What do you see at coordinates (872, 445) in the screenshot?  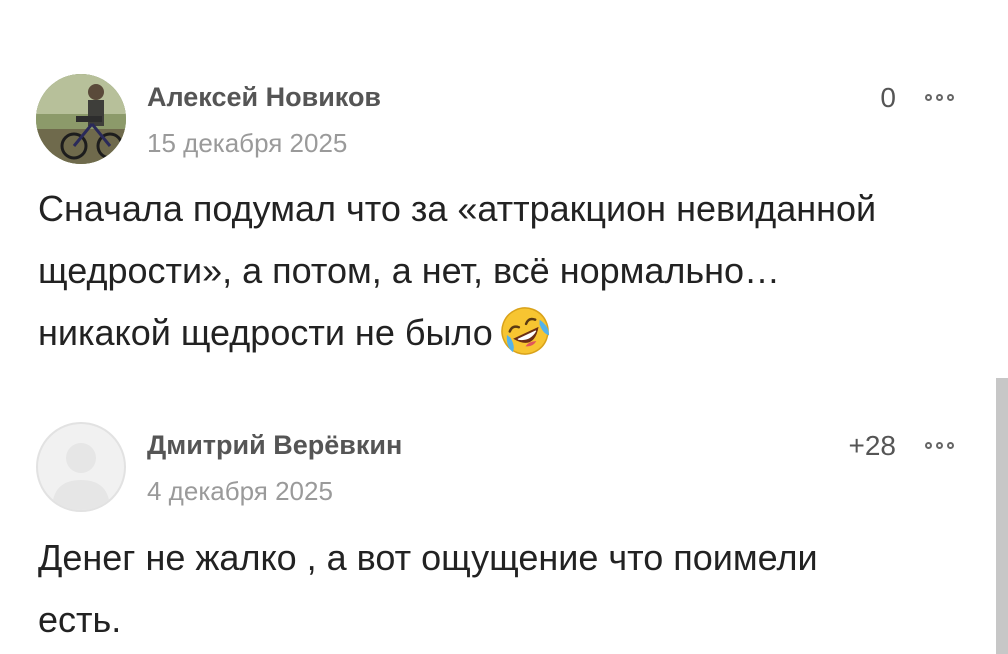 I see `comment-rating: +28` at bounding box center [872, 445].